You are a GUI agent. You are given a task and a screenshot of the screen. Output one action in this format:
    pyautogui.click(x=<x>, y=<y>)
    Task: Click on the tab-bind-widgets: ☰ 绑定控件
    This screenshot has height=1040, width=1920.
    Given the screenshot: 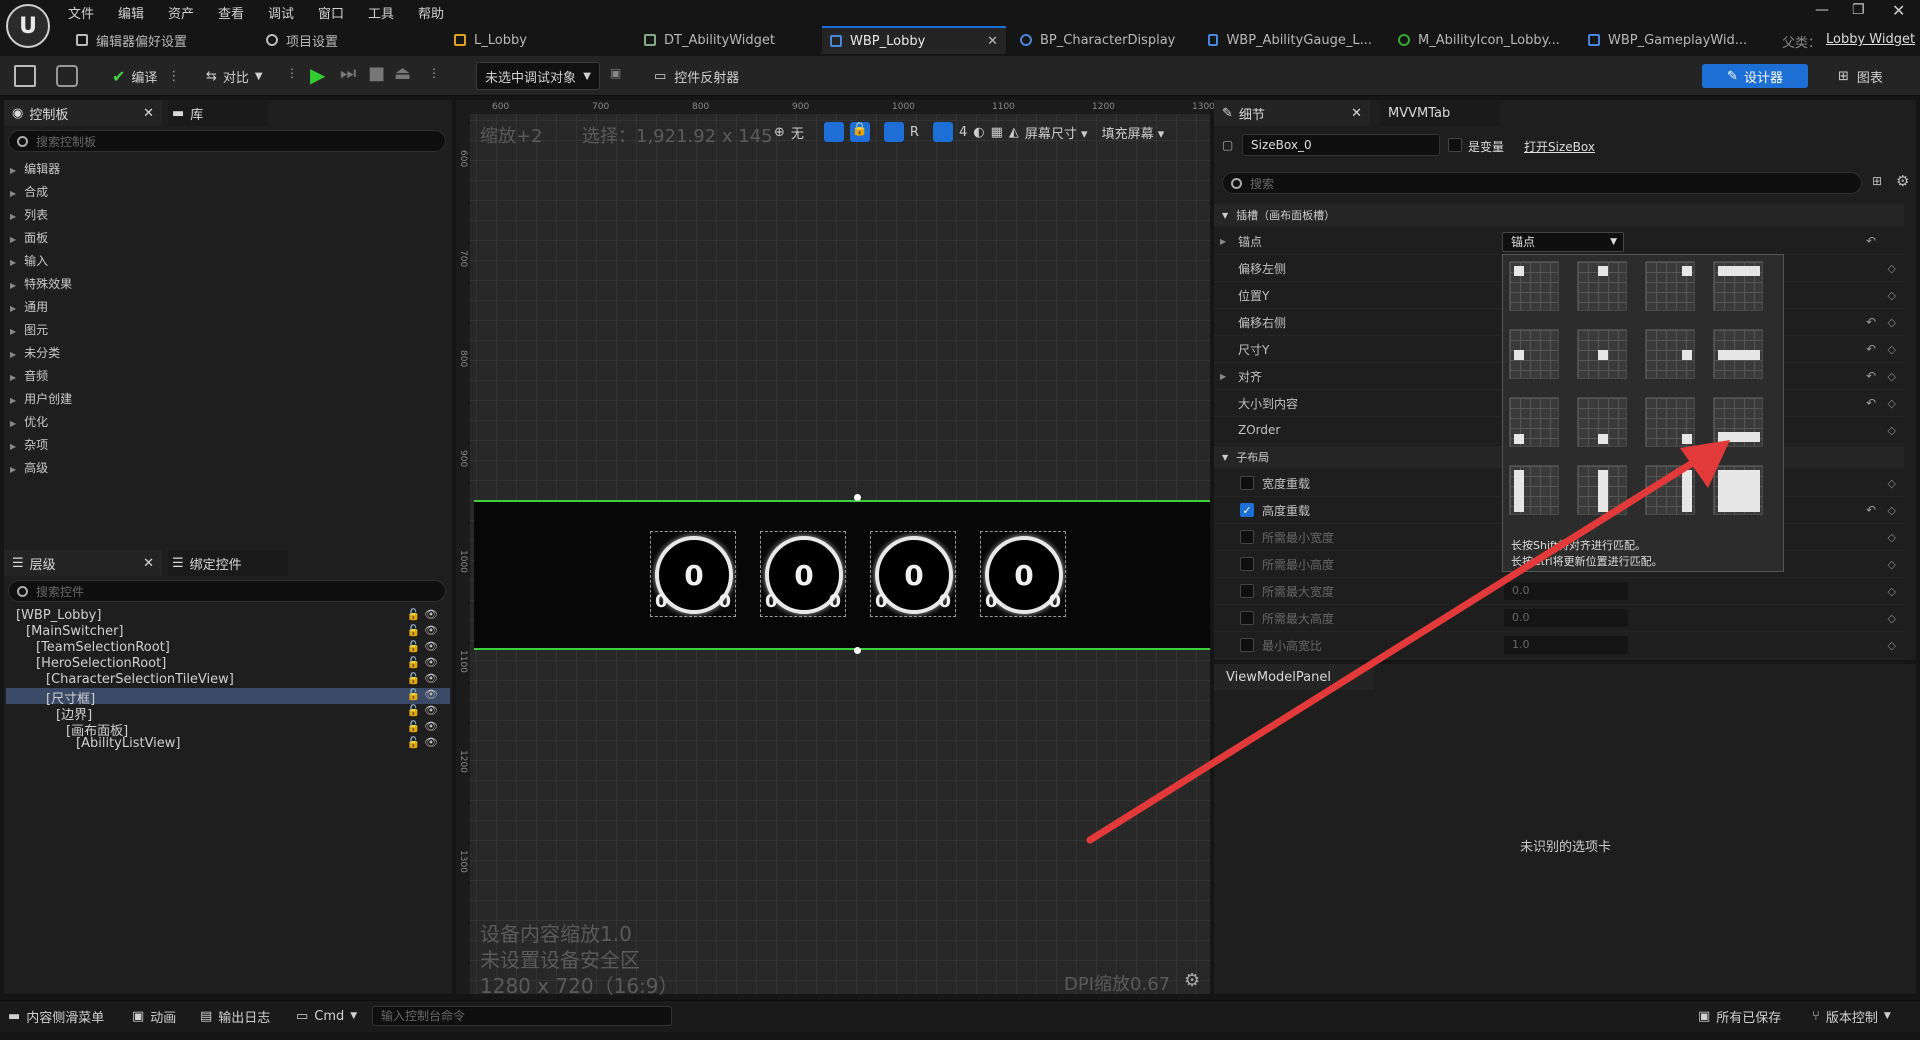 What is the action you would take?
    pyautogui.click(x=228, y=563)
    